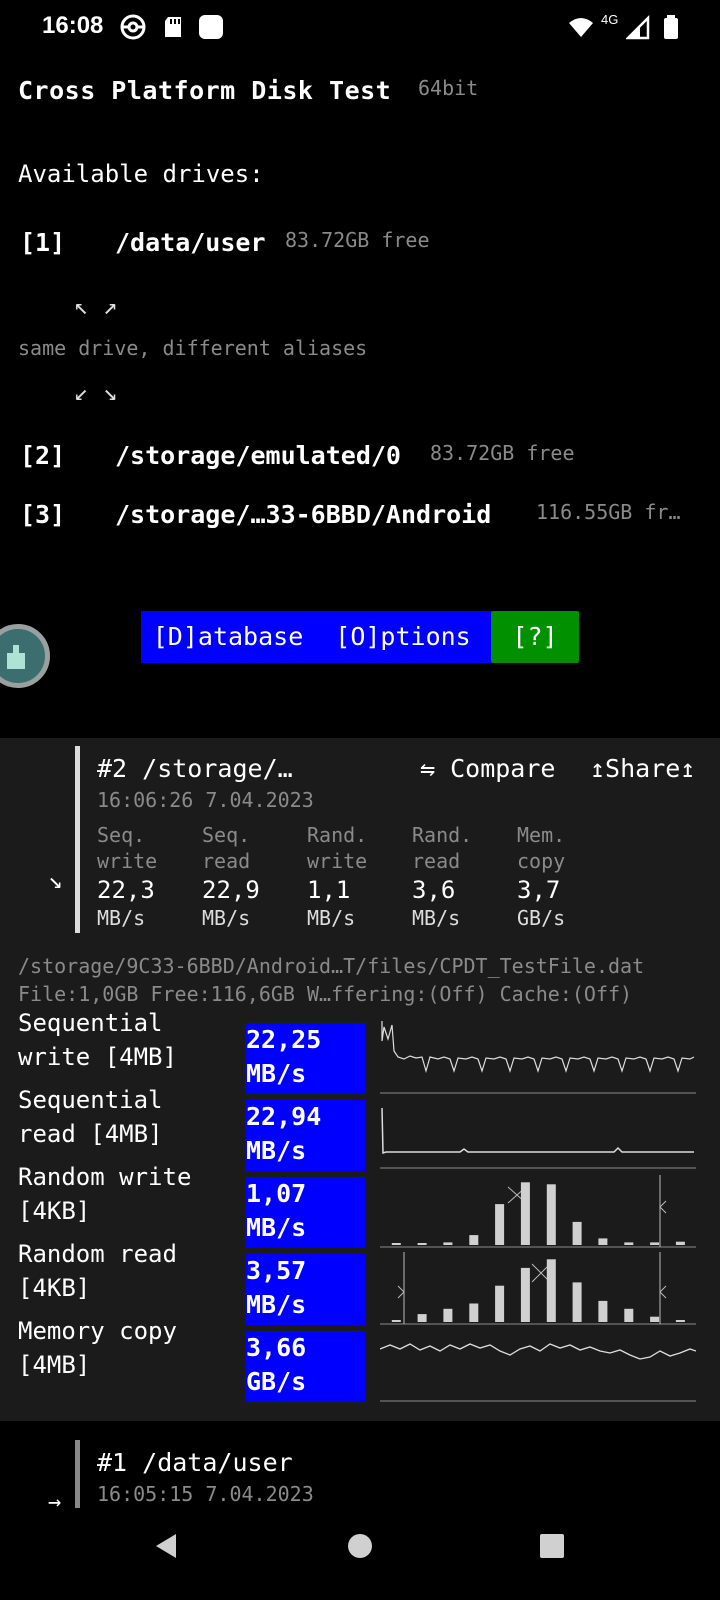  Describe the element at coordinates (96, 392) in the screenshot. I see `alias-arrows-bottom: ↙ ↘` at that location.